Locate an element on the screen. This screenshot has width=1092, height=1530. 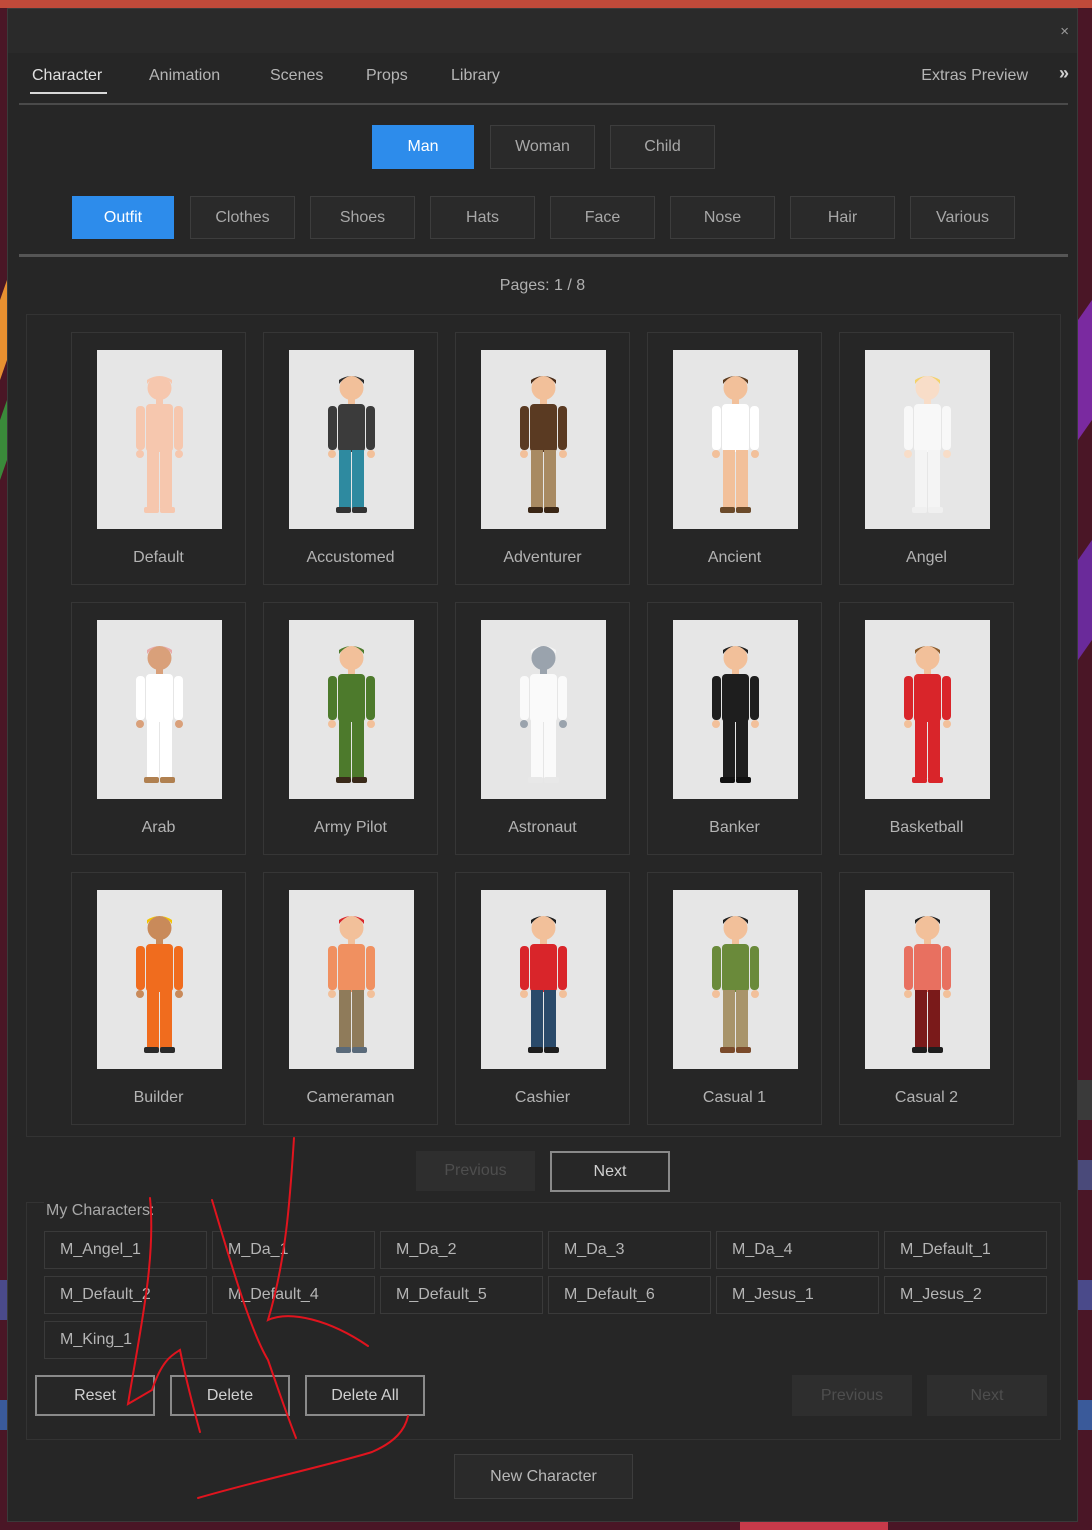
pages-indicator: Pages: 1 / 8 is located at coordinates (542, 285).